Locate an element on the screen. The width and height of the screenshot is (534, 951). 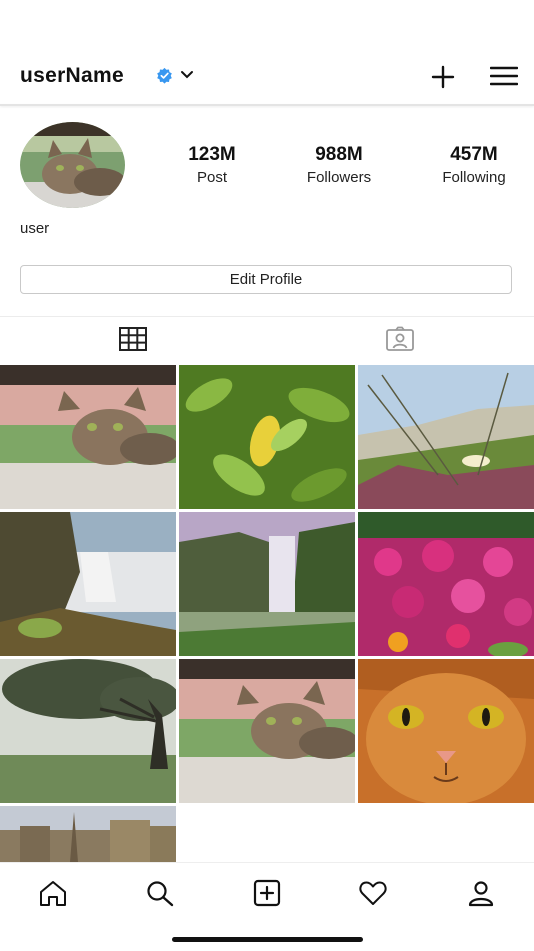
post-tile-city-skyline is located at coordinates (88, 834).